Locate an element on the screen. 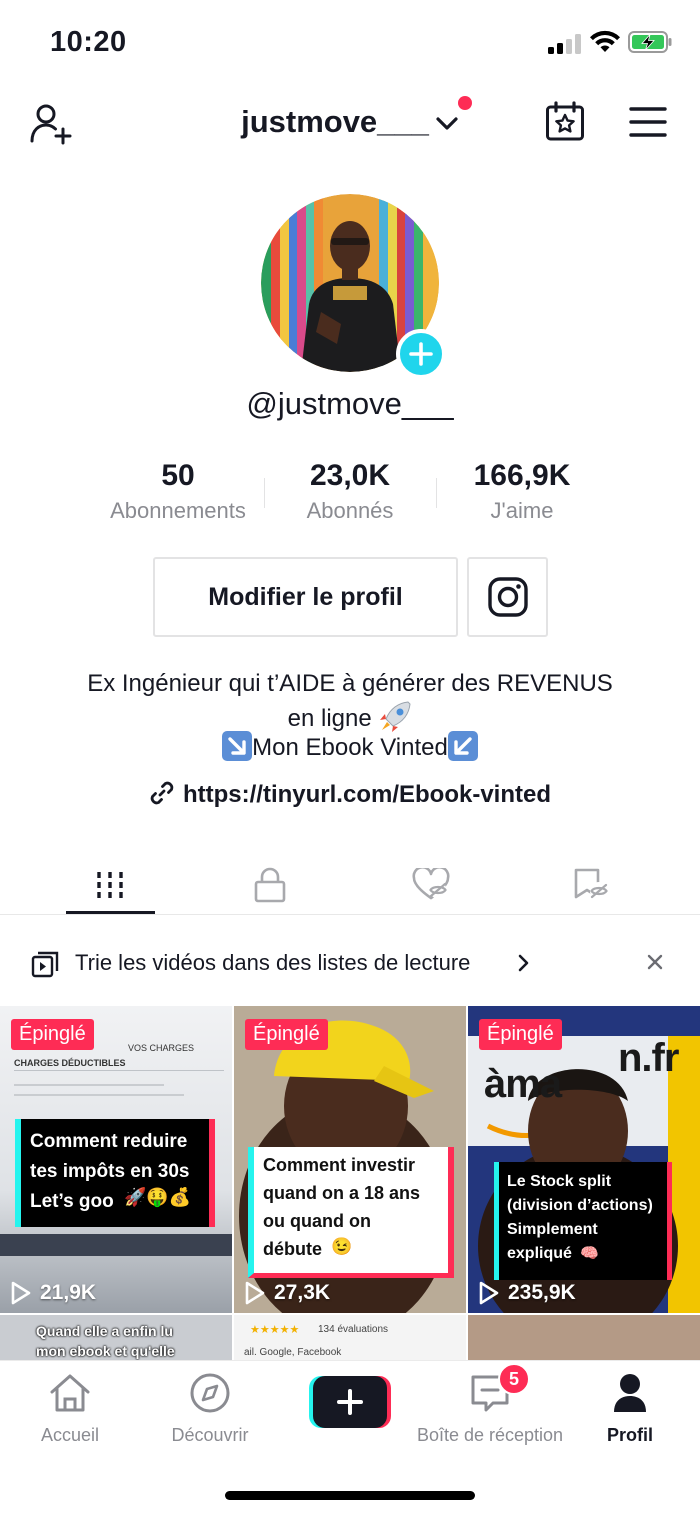 Image resolution: width=700 pixels, height=1515 pixels. tab-favorites is located at coordinates (591, 885).